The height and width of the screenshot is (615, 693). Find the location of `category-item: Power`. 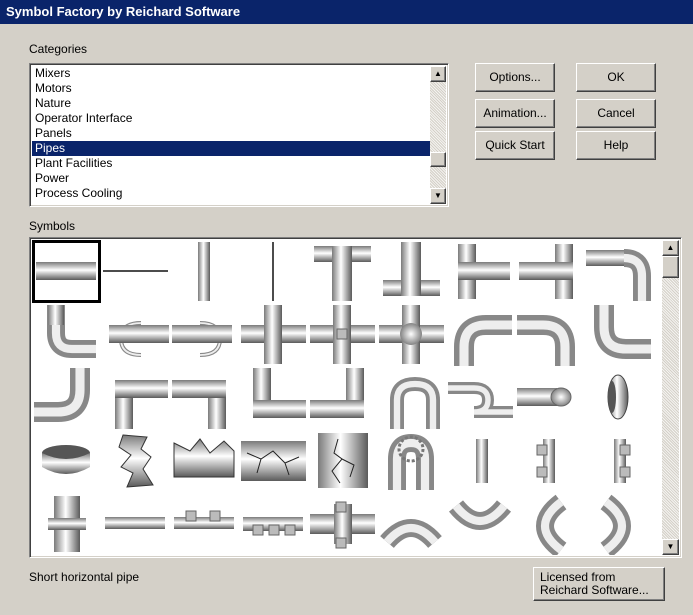

category-item: Power is located at coordinates (231, 178).